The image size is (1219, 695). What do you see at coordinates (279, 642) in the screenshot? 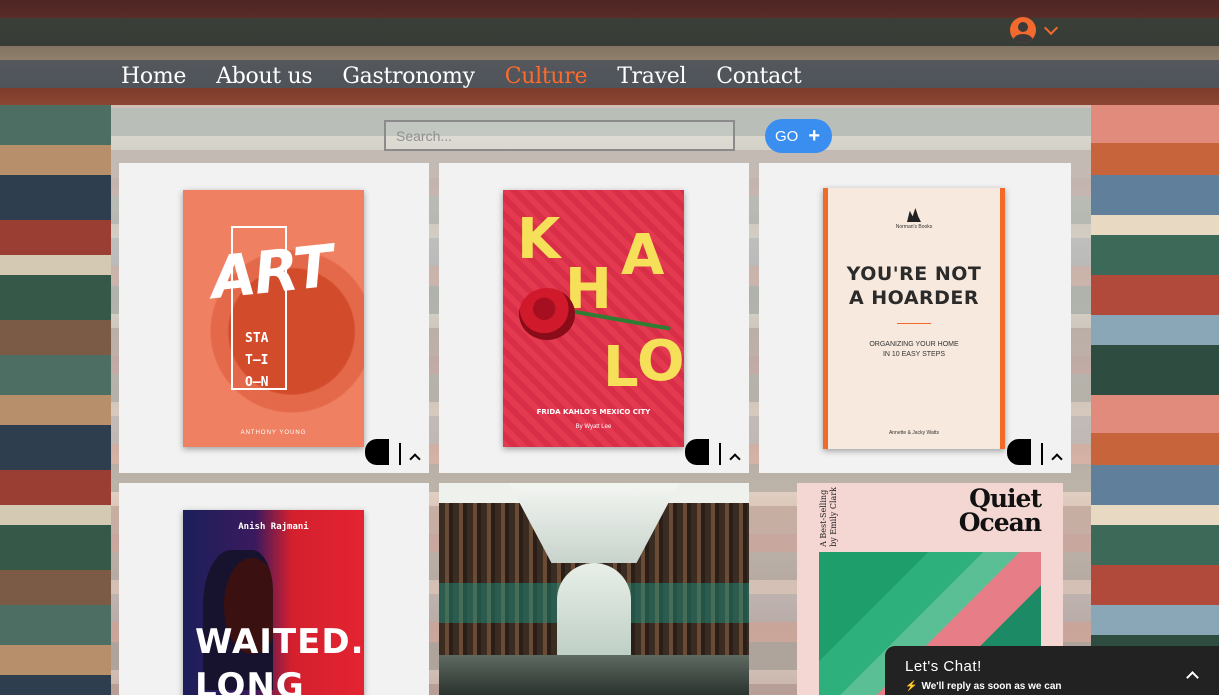
I see `cover-title: WAITED.` at bounding box center [279, 642].